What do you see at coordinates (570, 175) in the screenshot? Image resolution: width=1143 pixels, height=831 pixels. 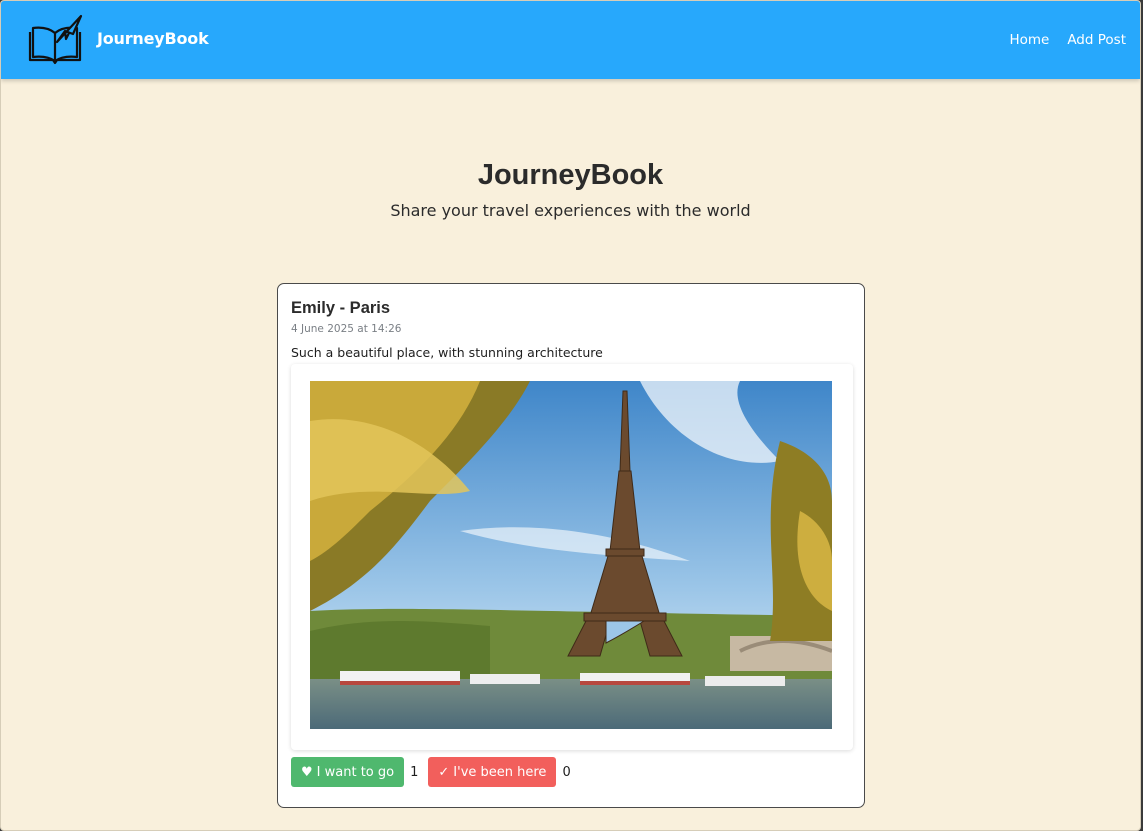 I see `page-title: JourneyBook` at bounding box center [570, 175].